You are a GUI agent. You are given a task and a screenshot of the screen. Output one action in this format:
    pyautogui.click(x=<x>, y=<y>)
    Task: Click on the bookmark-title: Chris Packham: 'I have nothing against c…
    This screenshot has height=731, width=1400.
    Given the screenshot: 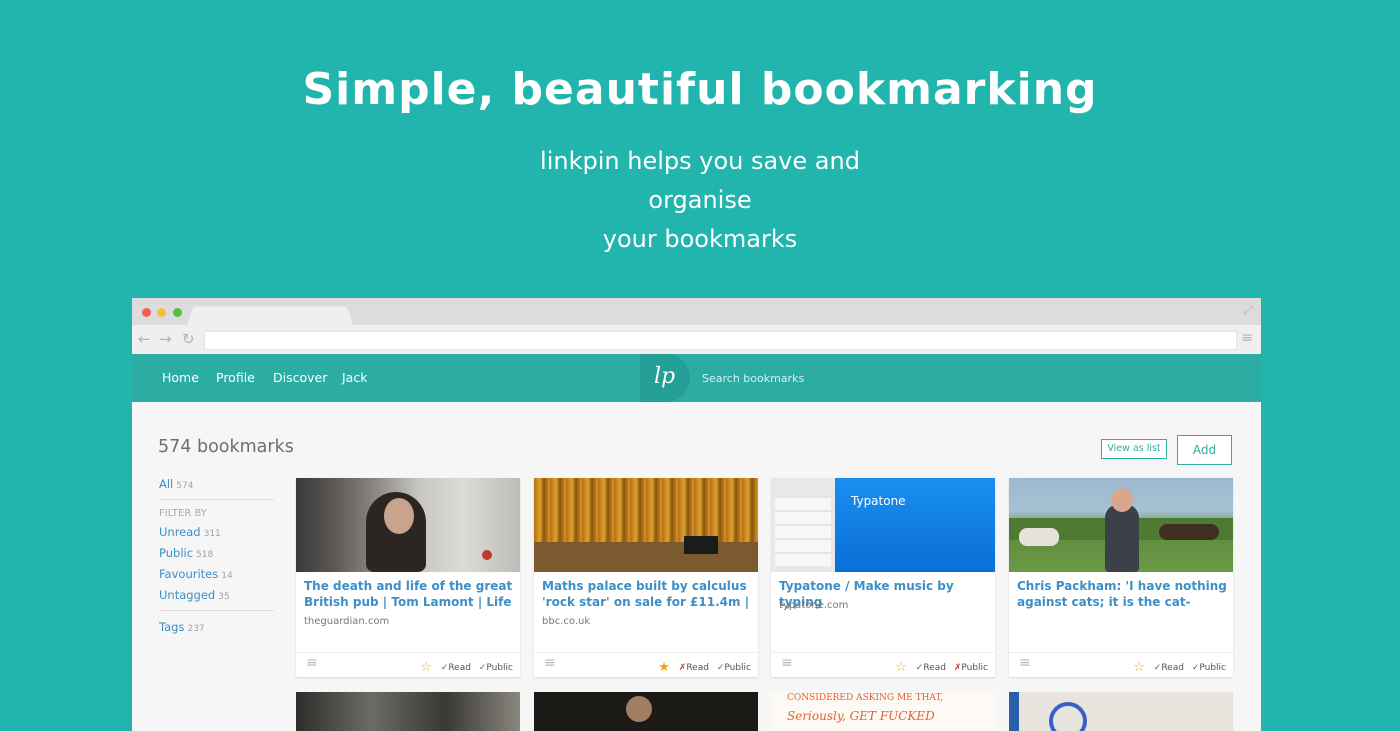 What is the action you would take?
    pyautogui.click(x=1122, y=594)
    